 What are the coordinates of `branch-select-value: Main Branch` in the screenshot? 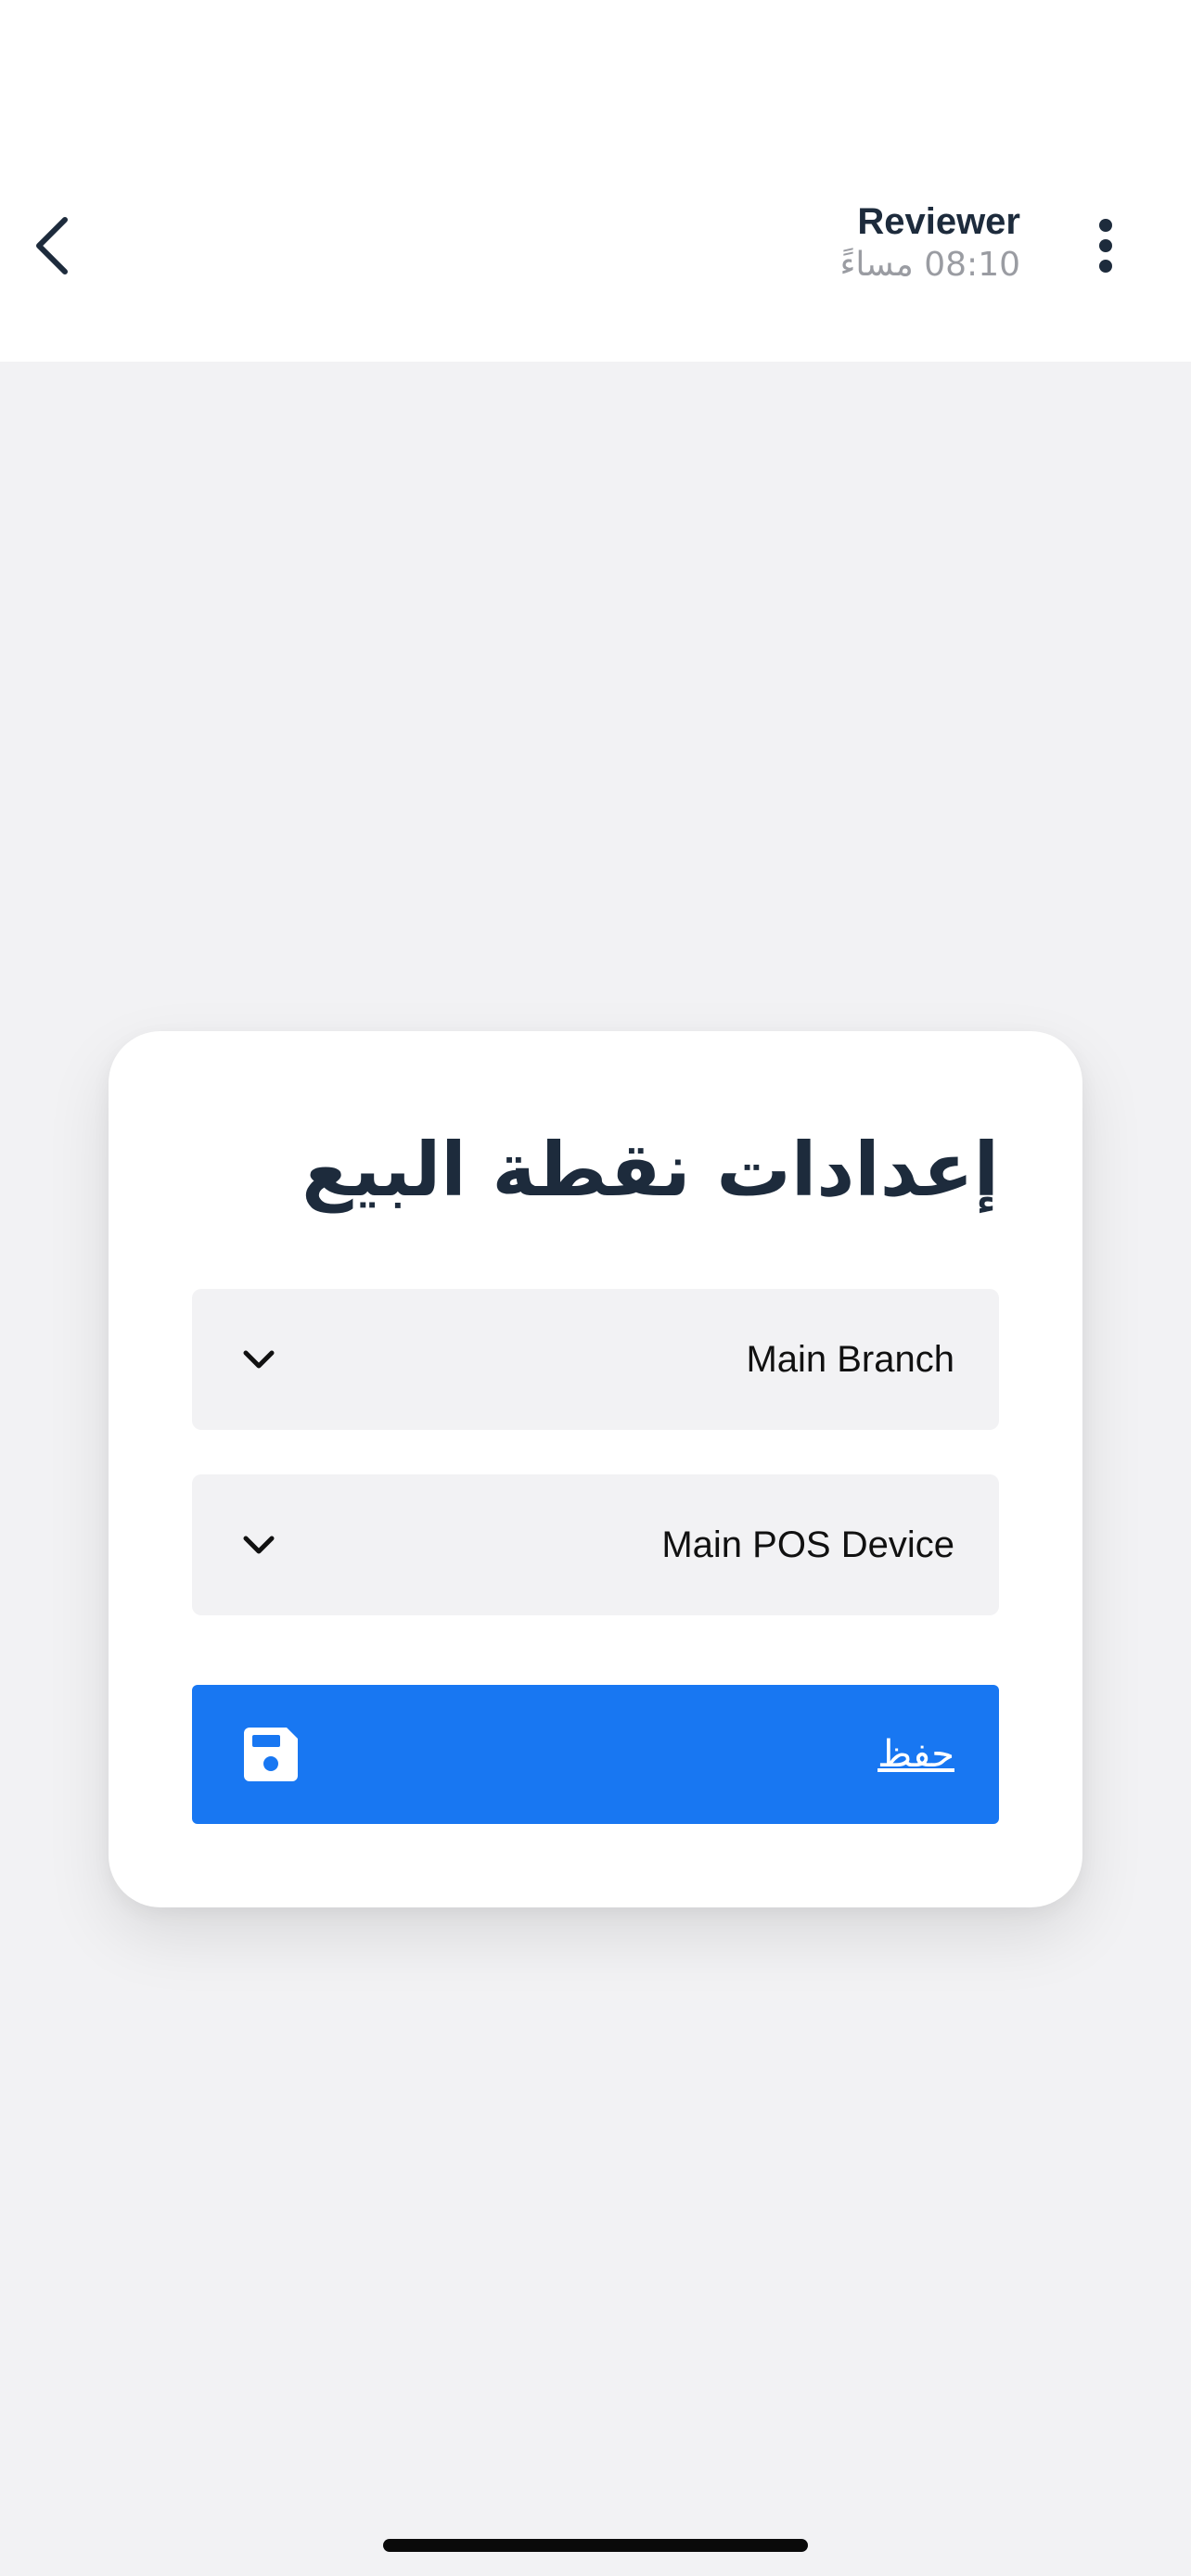 It's located at (850, 1359).